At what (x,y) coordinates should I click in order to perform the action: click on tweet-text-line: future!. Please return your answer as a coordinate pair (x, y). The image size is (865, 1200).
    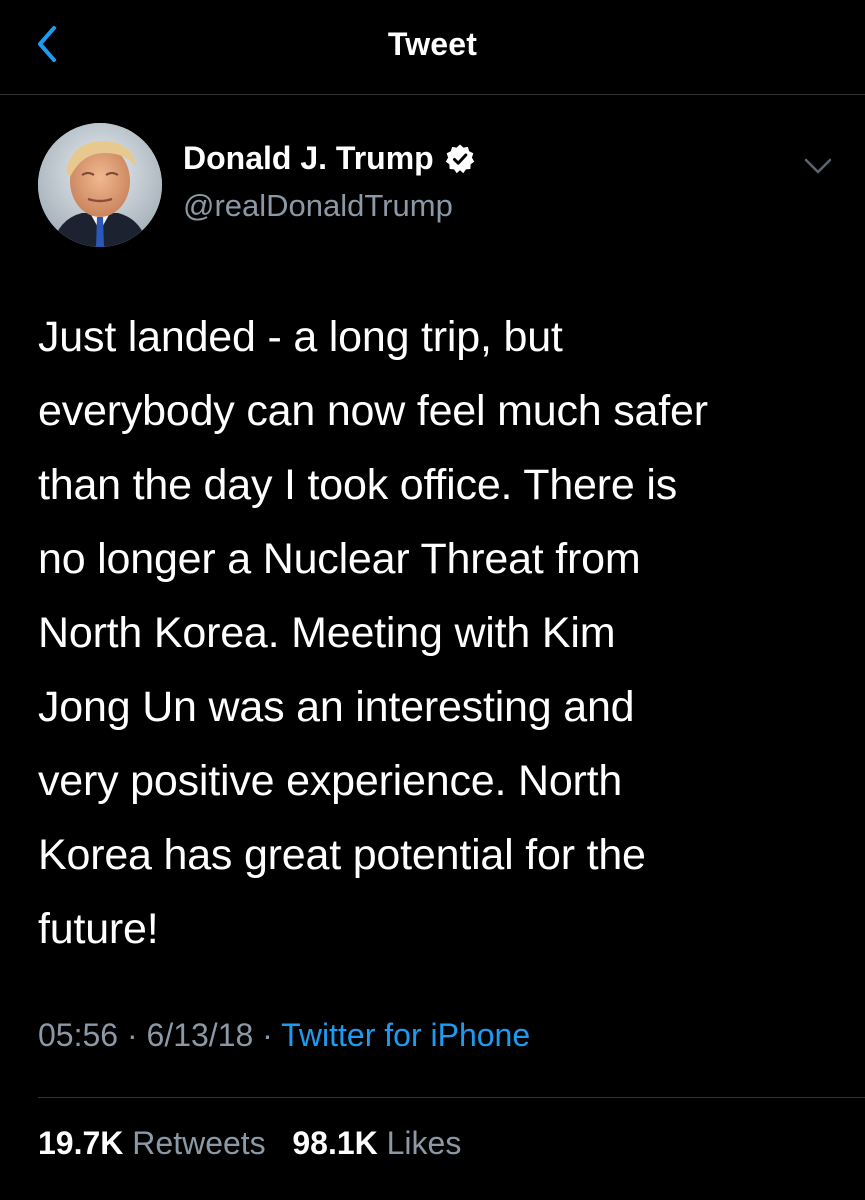
    Looking at the image, I should click on (98, 929).